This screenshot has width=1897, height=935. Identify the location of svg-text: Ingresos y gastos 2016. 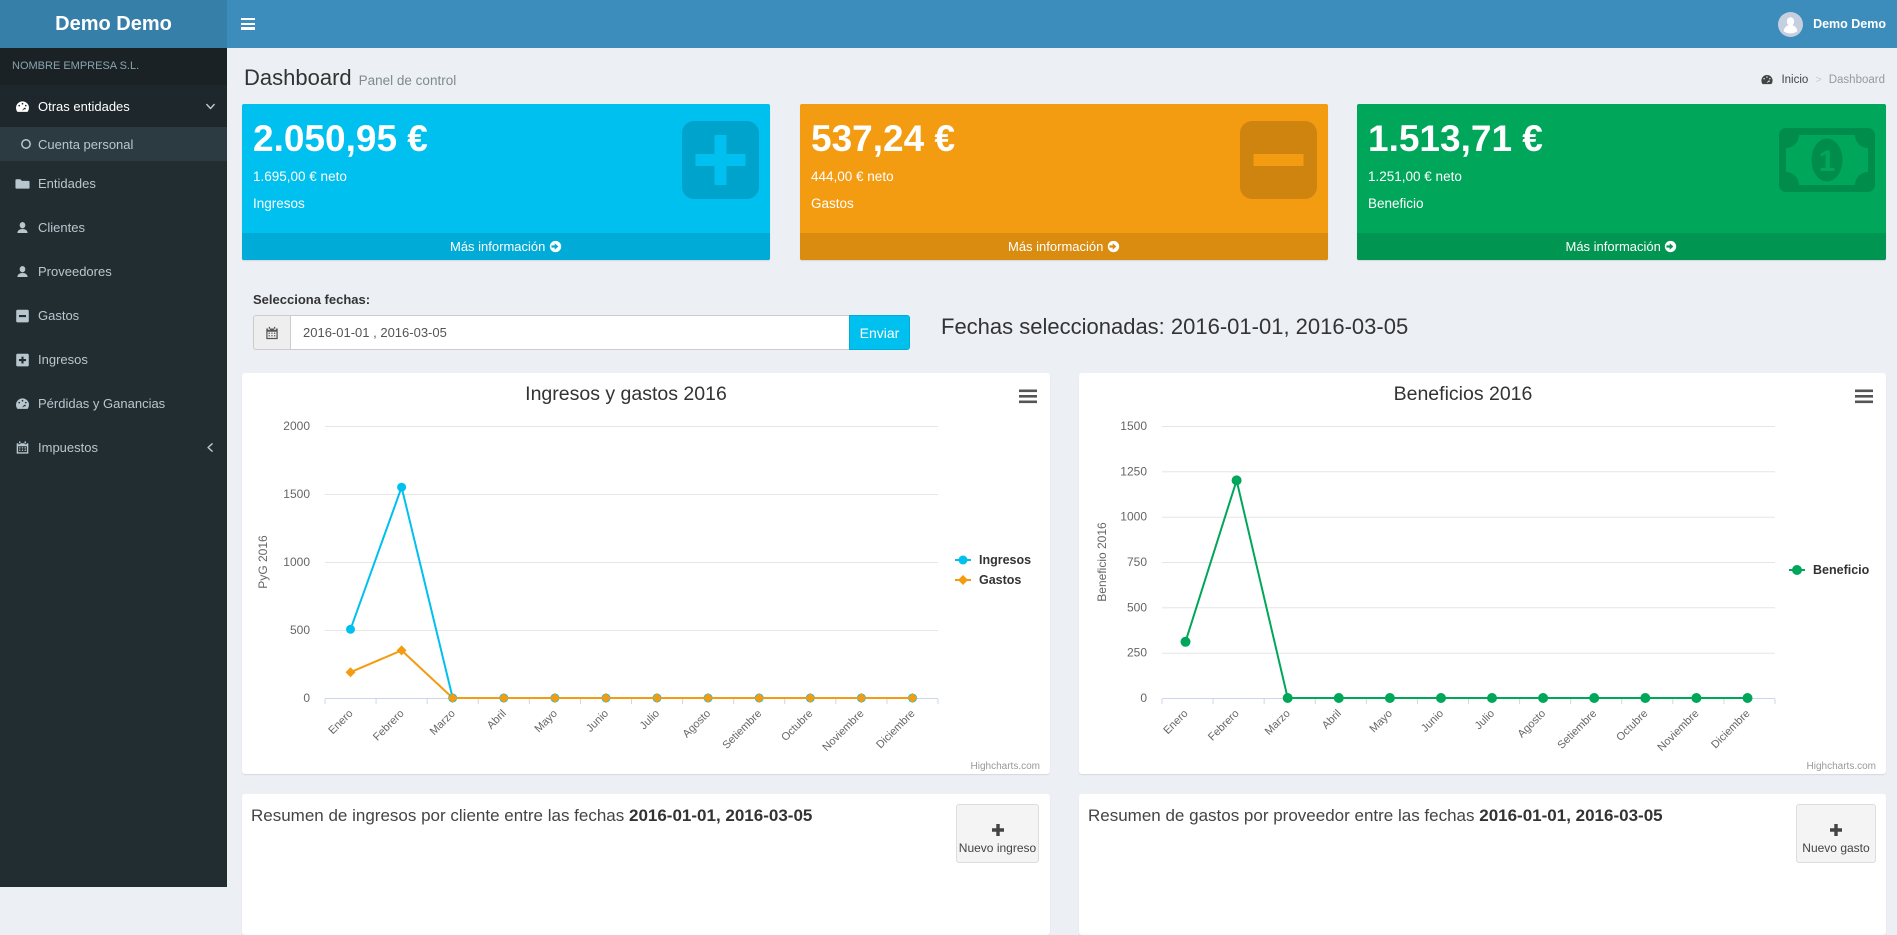
(626, 394).